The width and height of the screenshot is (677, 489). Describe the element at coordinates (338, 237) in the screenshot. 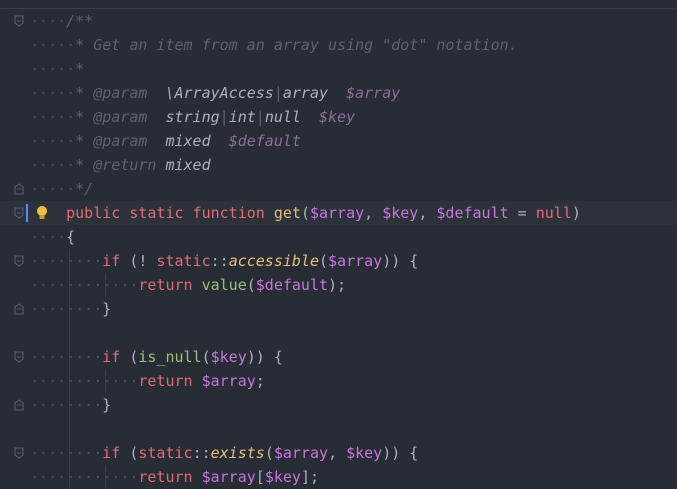

I see `code-line: ····{` at that location.